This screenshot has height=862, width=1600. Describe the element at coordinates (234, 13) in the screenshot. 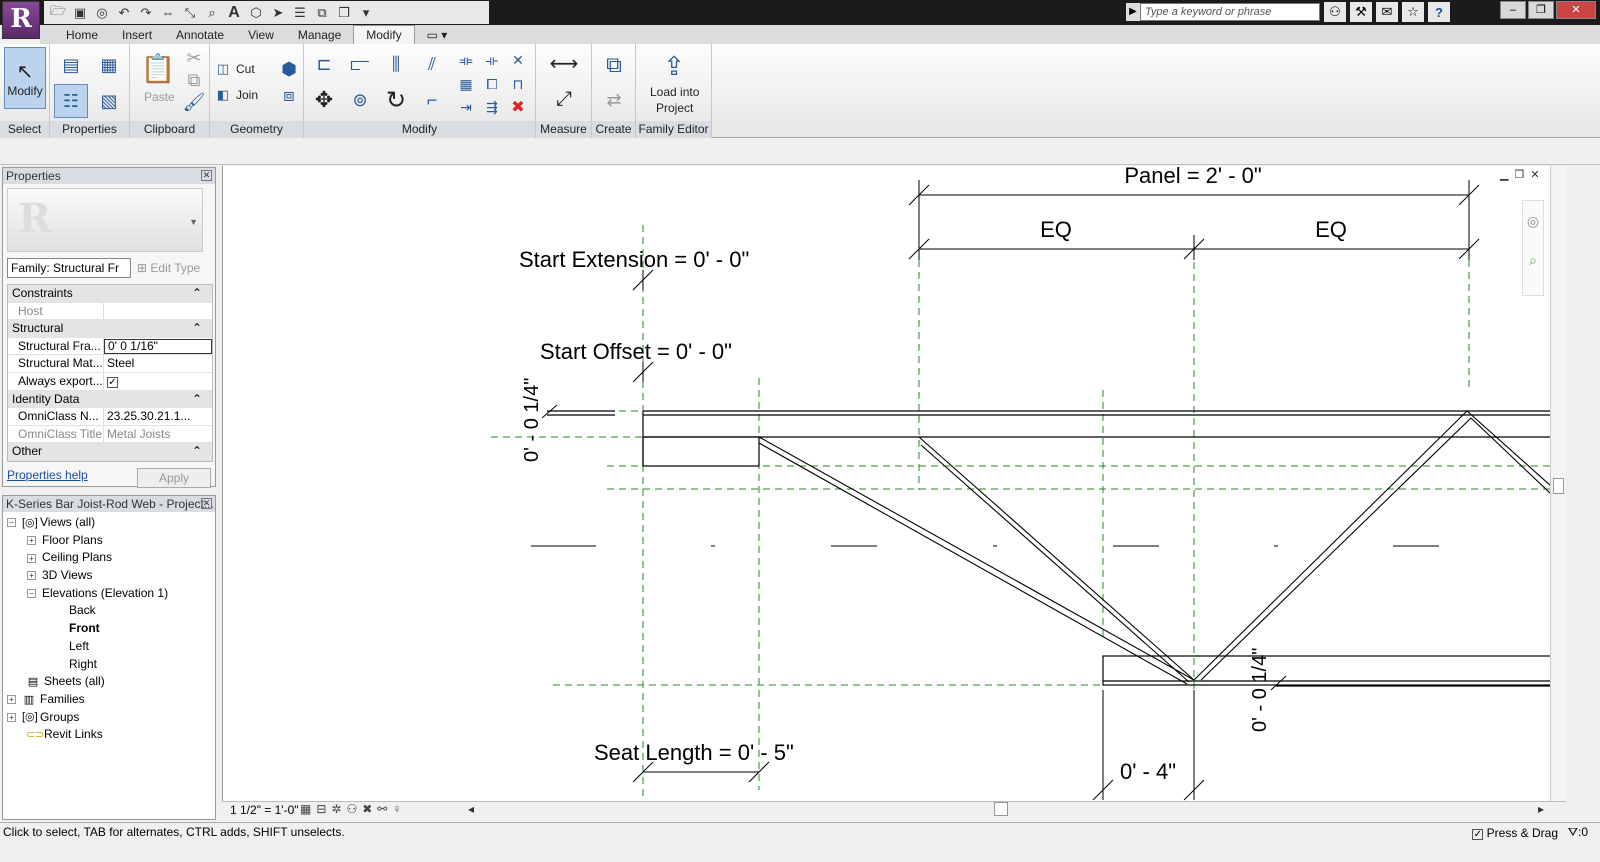

I see `text-icon: A` at that location.